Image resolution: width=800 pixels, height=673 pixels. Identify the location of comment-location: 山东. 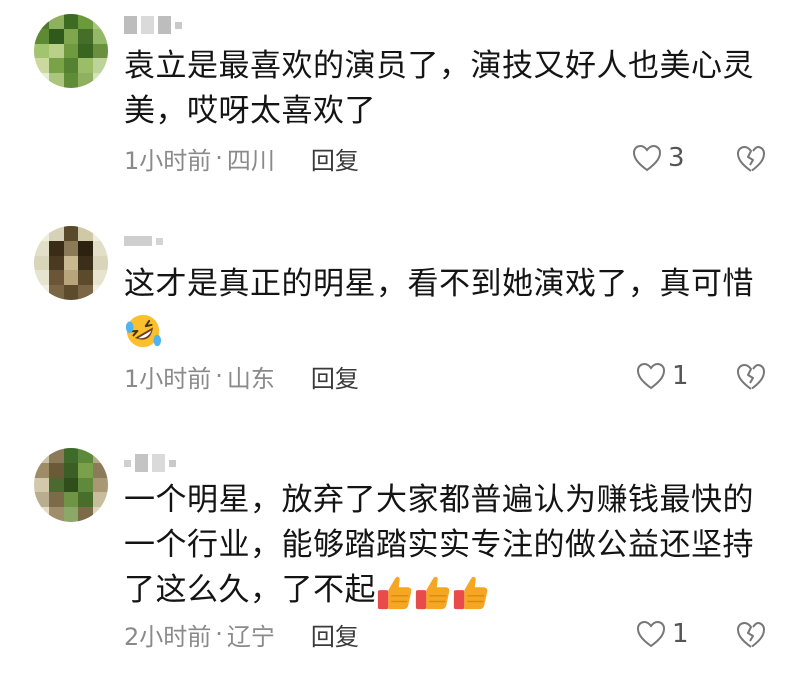
(250, 378).